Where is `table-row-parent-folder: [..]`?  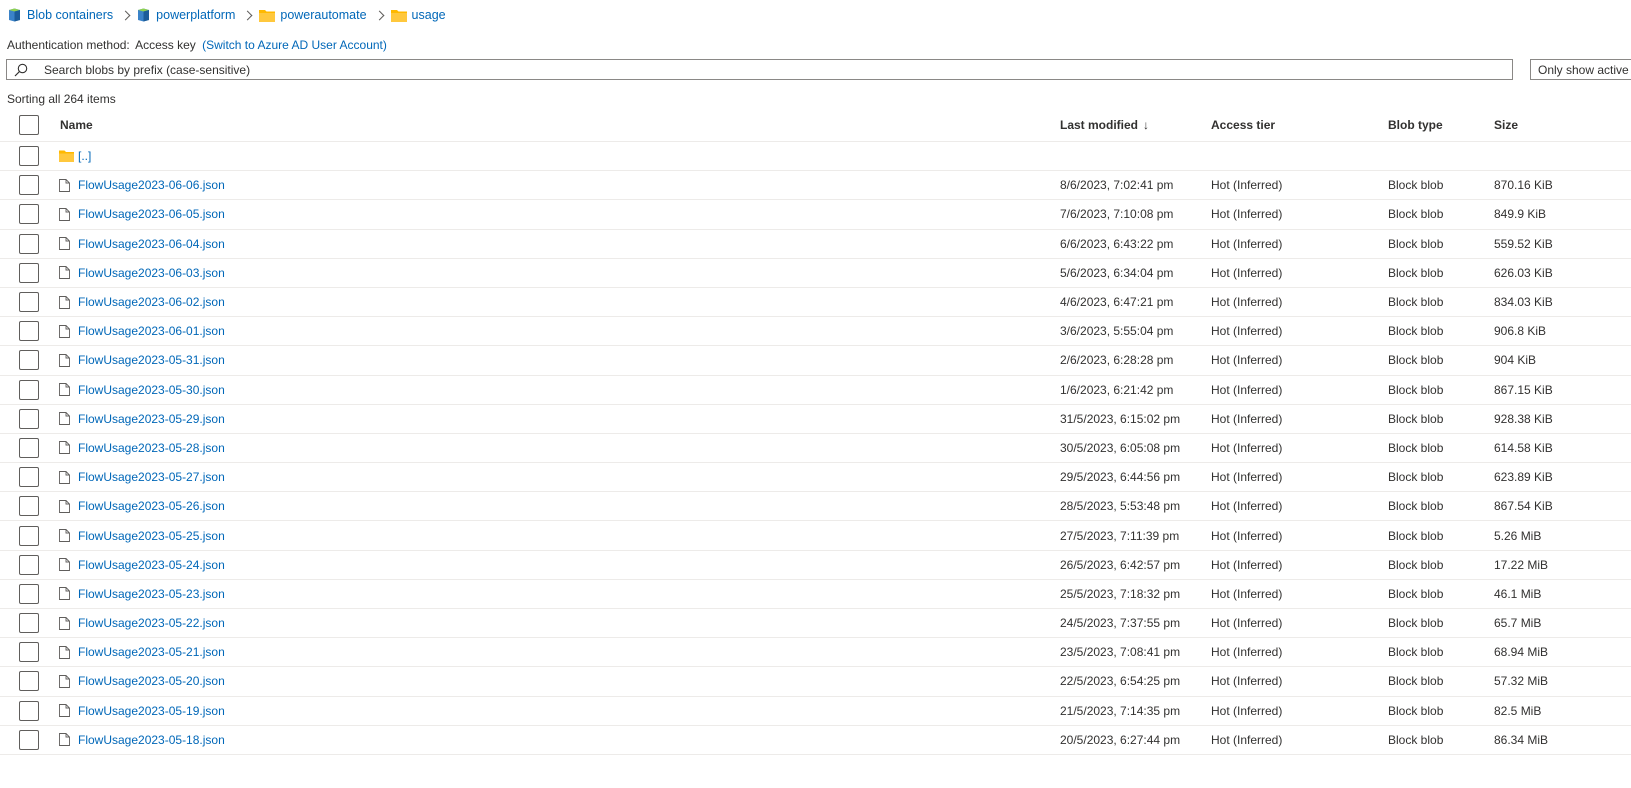
table-row-parent-folder: [..] is located at coordinates (815, 157).